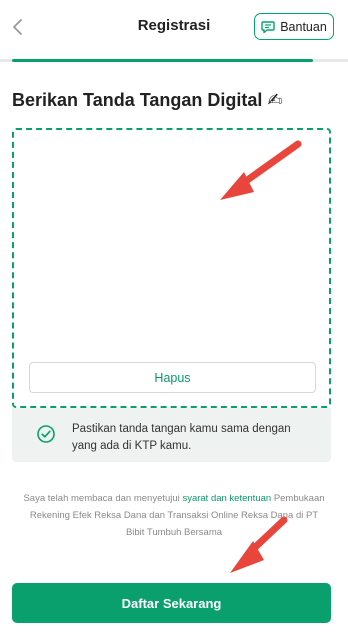 This screenshot has width=348, height=637. I want to click on terms-link: syarat dan ketentuan, so click(226, 498).